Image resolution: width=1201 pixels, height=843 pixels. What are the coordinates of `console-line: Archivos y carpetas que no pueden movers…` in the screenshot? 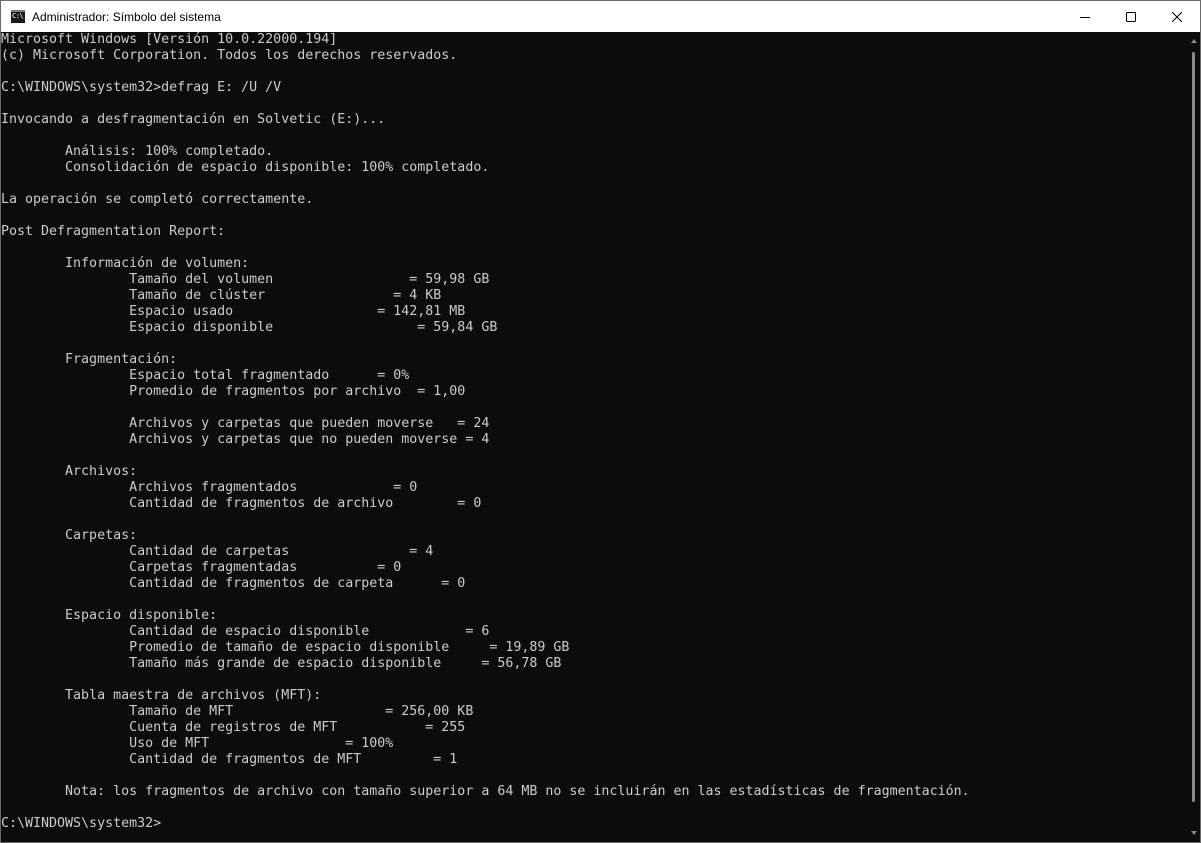 It's located at (245, 439).